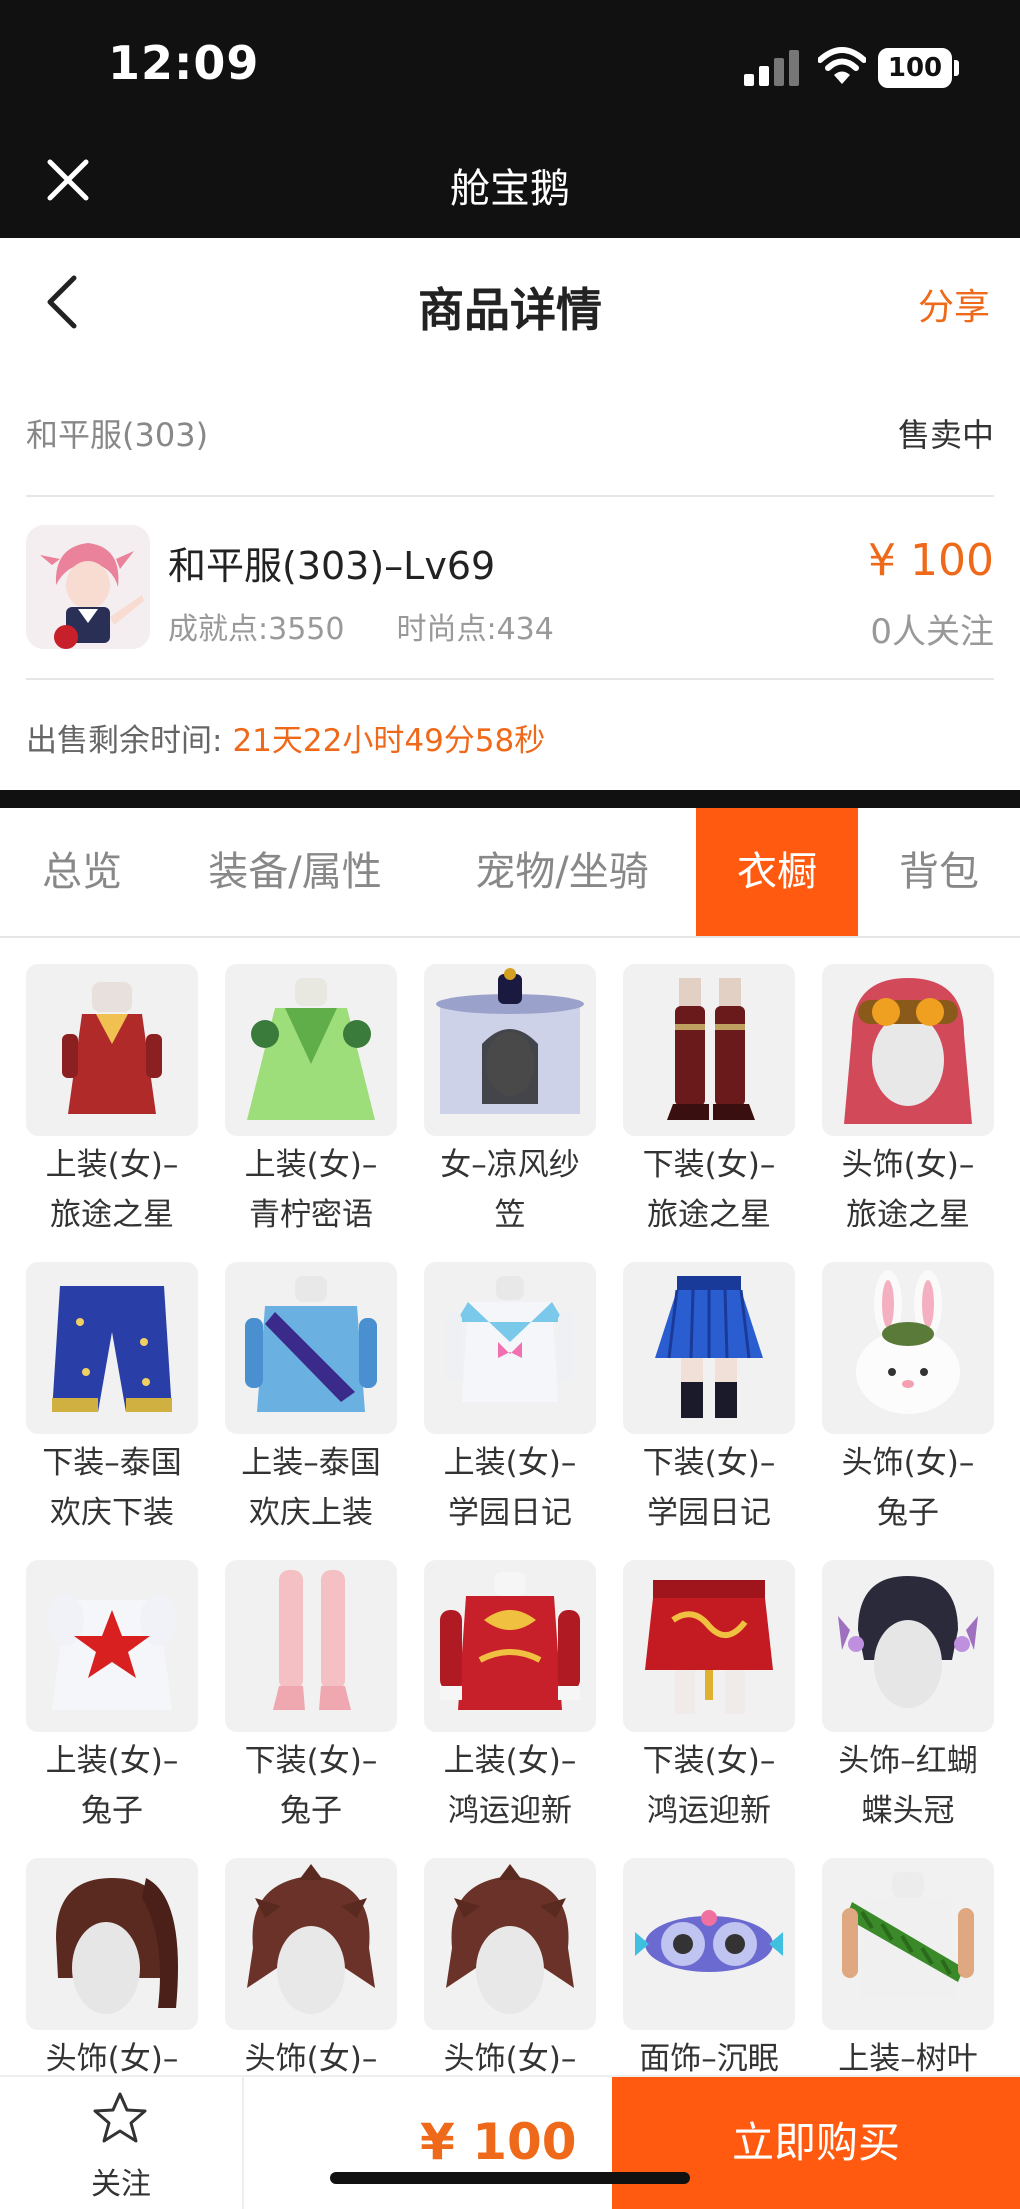 The height and width of the screenshot is (2209, 1020). I want to click on follower-count: 0人关注, so click(932, 632).